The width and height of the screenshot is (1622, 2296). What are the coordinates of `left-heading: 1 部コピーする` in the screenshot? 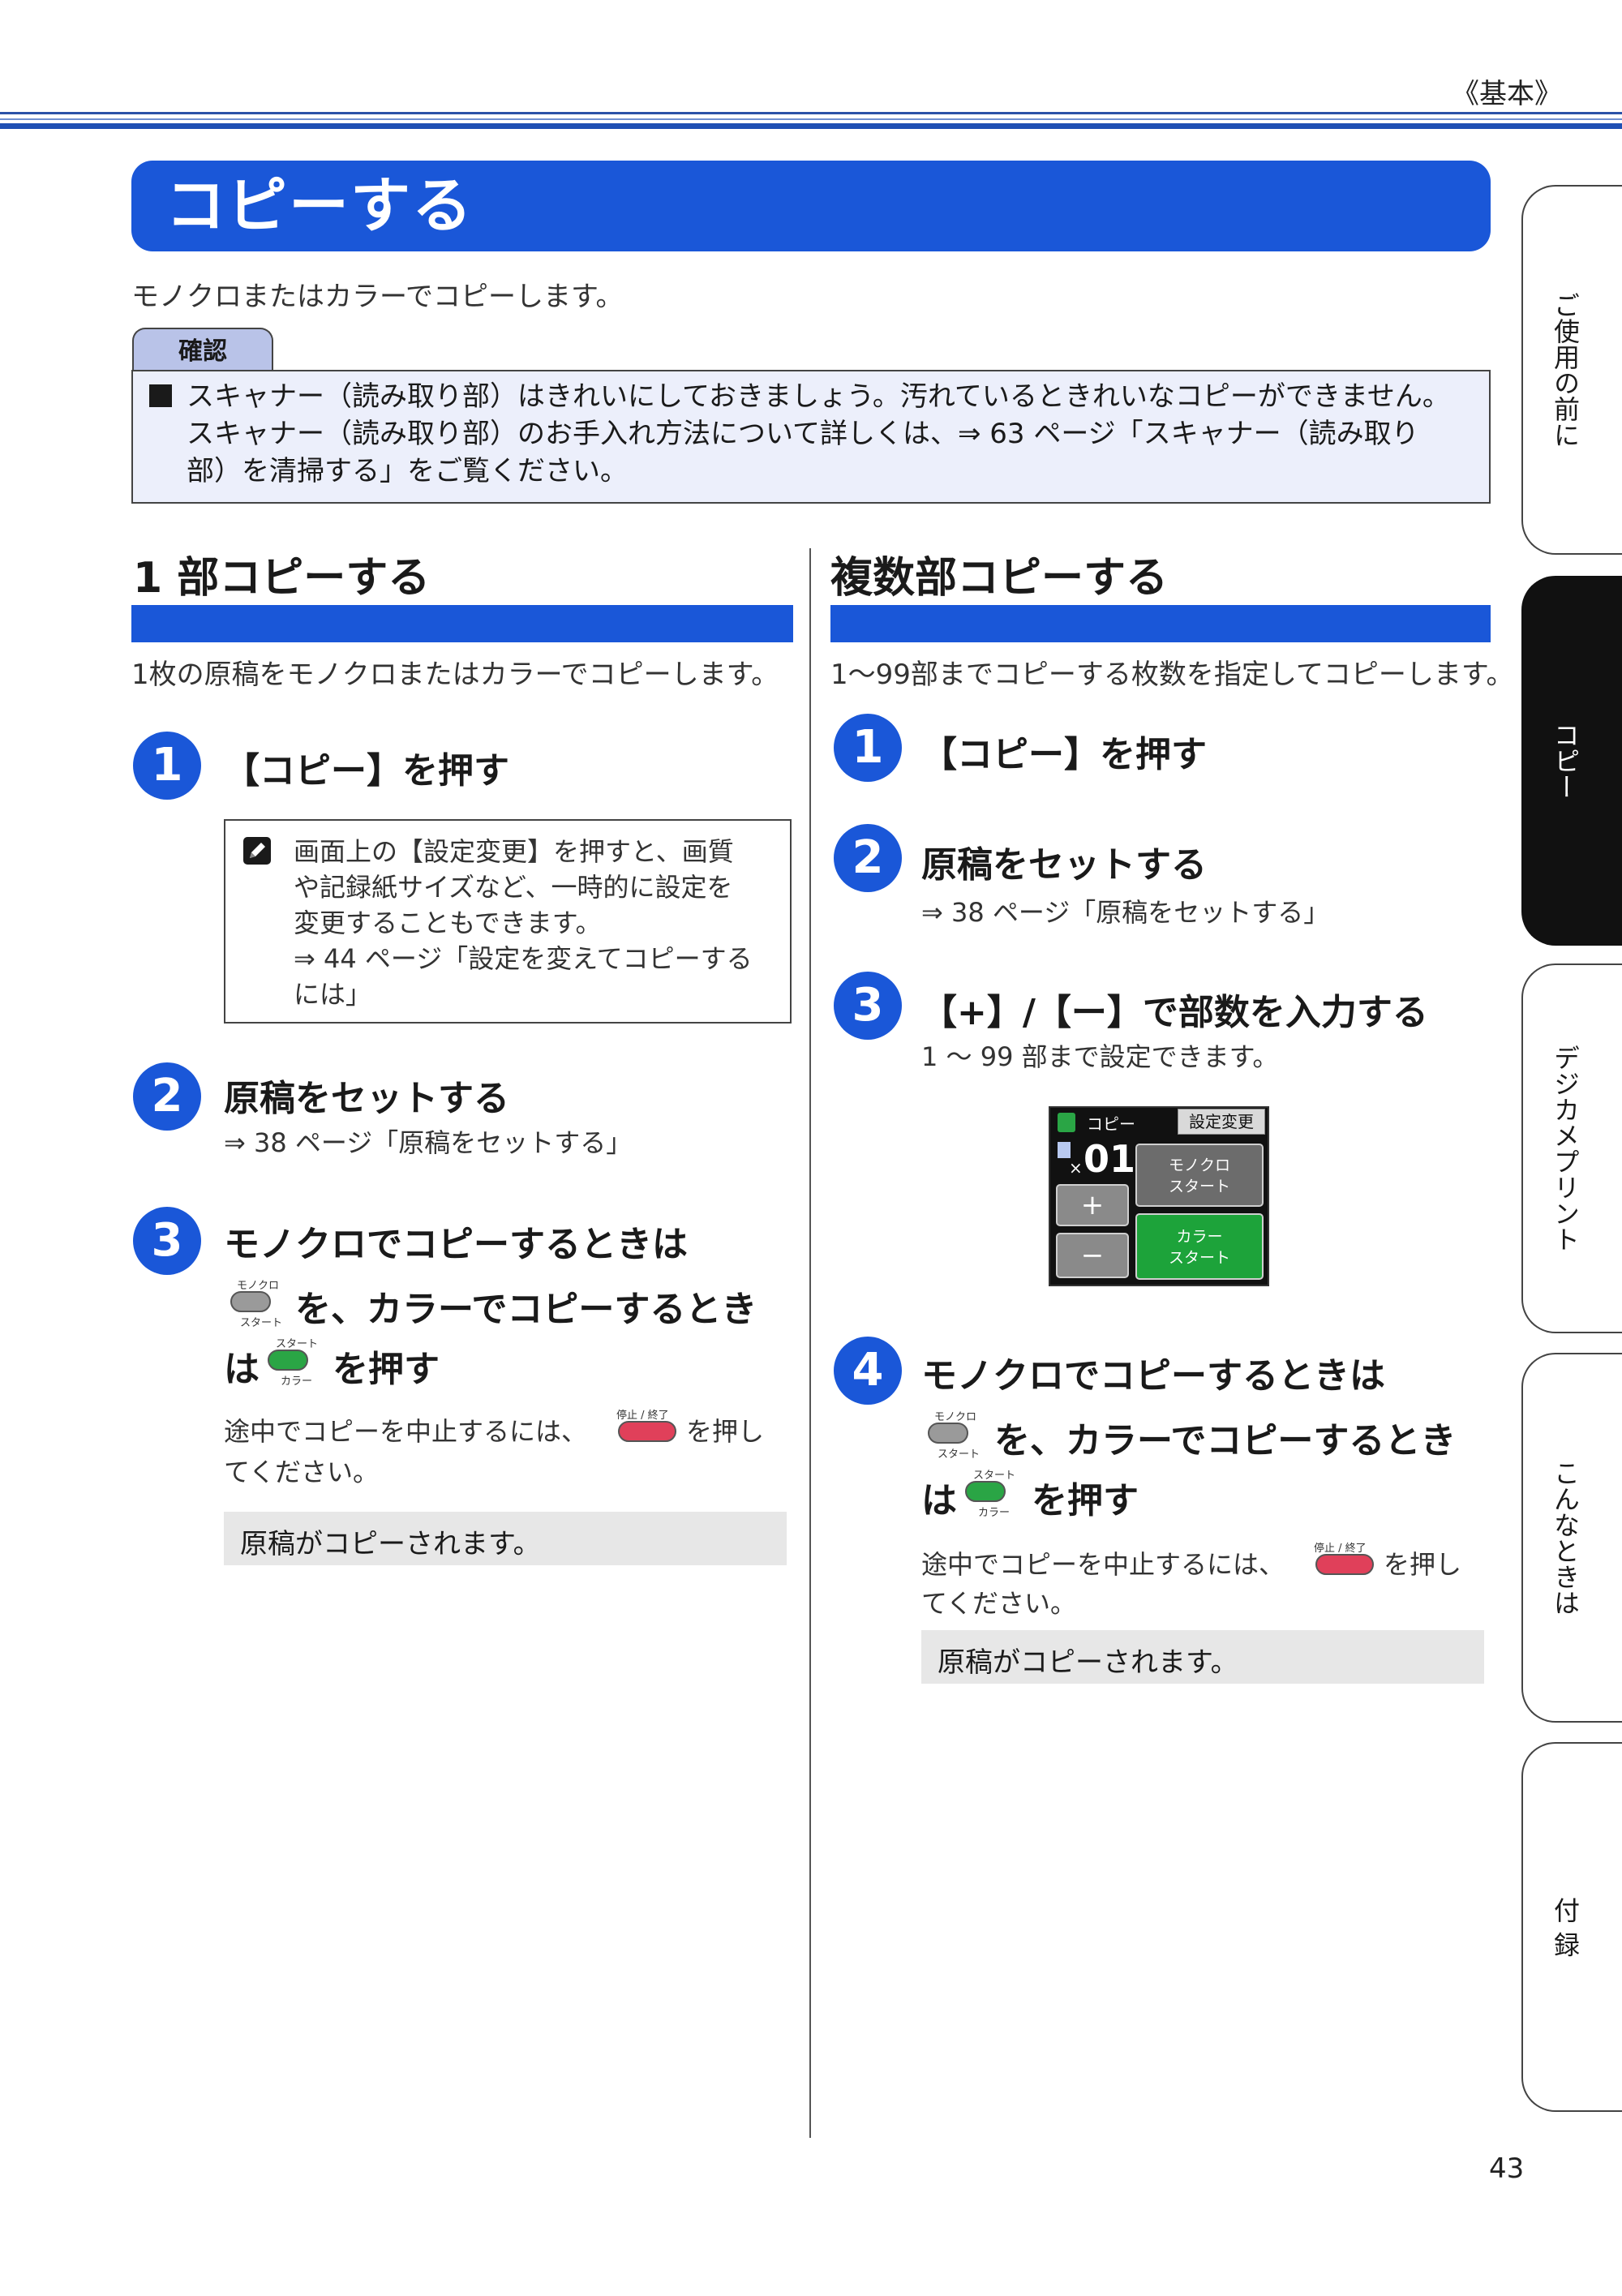 It's located at (282, 578).